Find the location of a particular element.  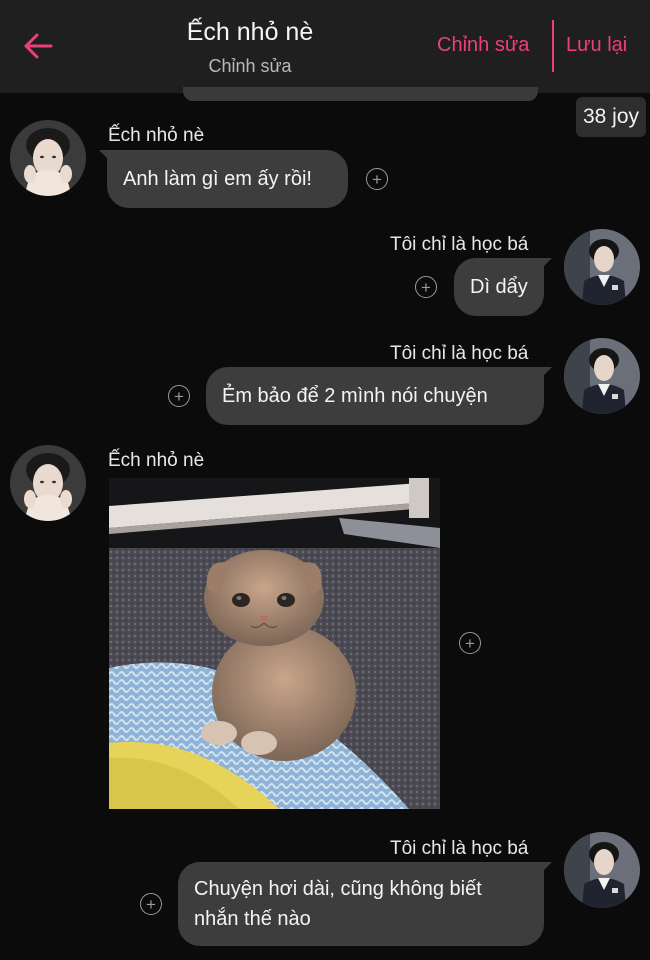

message-text: Ẻm bảo để 2 mình nói chuyện is located at coordinates (355, 396).